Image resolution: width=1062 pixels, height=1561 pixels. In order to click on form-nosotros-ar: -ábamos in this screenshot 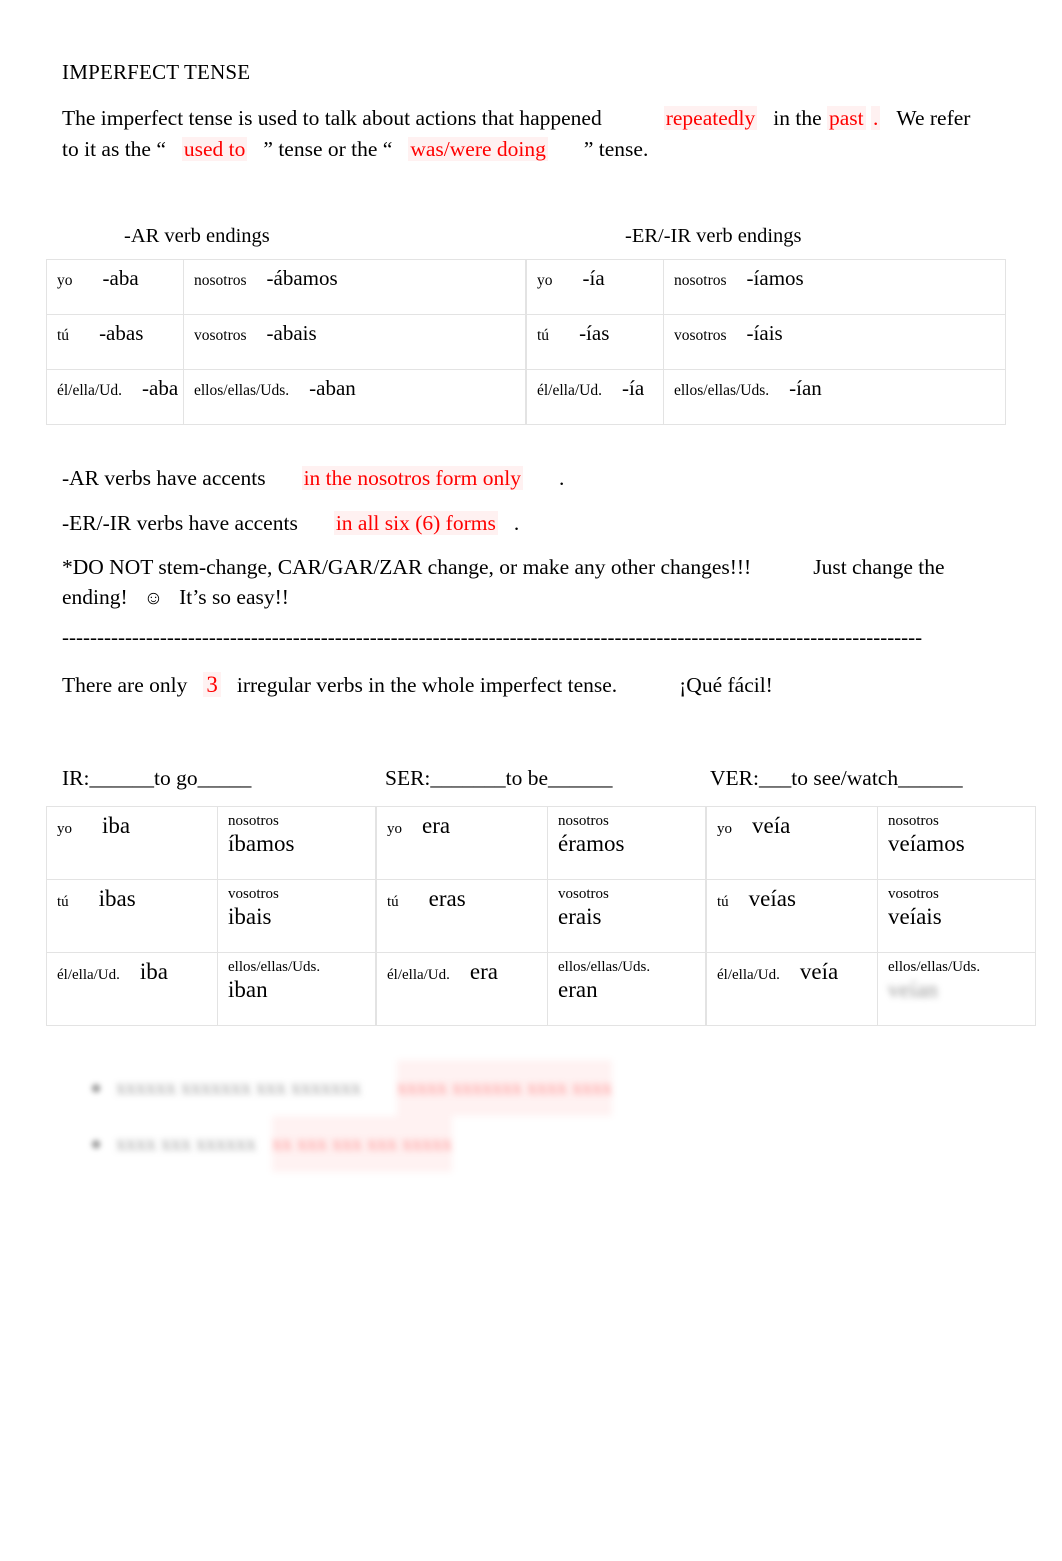, I will do `click(302, 278)`.